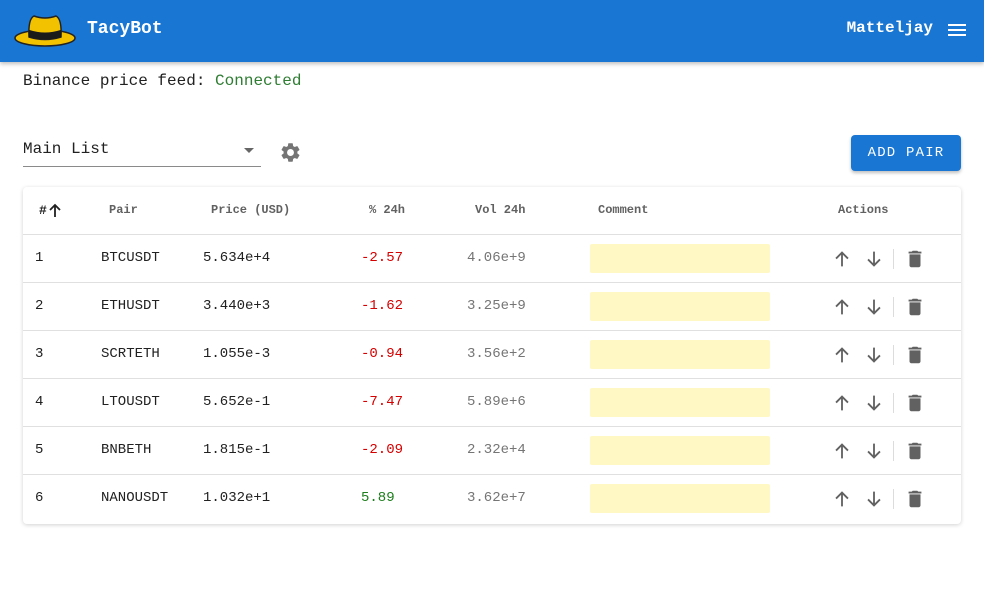  Describe the element at coordinates (382, 306) in the screenshot. I see `pair-change-24h: -1.62` at that location.